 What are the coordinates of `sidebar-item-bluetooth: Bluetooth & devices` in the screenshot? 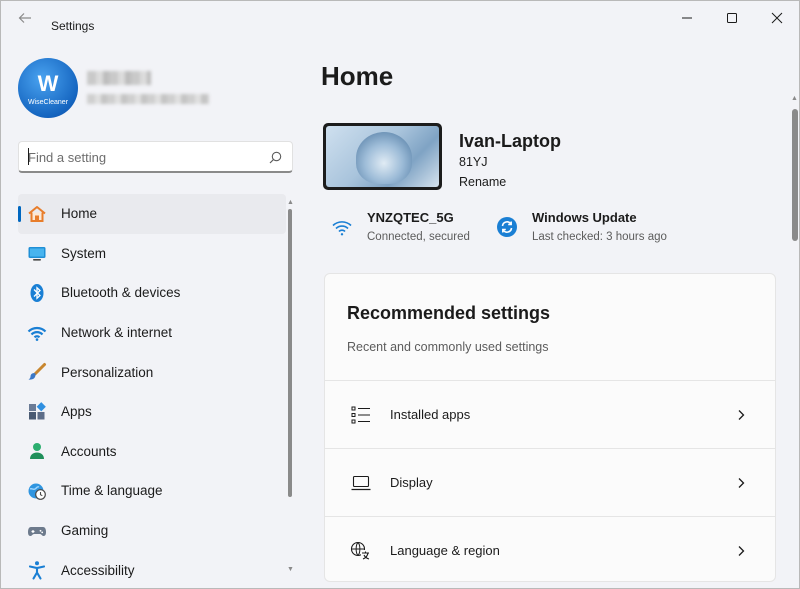 It's located at (152, 293).